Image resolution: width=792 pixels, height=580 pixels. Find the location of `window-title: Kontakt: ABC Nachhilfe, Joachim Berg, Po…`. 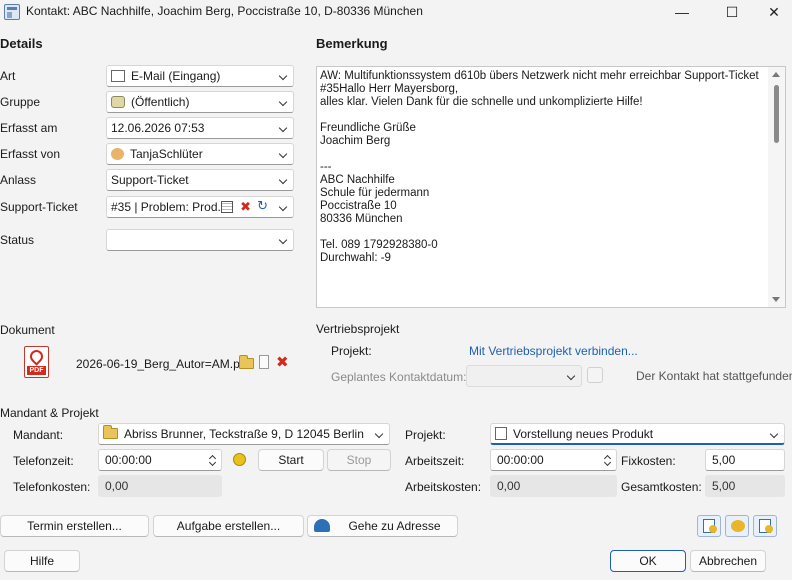

window-title: Kontakt: ABC Nachhilfe, Joachim Berg, Po… is located at coordinates (224, 11).